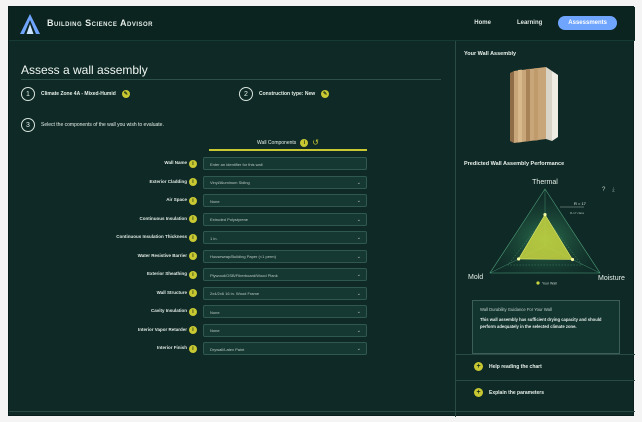 The height and width of the screenshot is (422, 642). What do you see at coordinates (545, 182) in the screenshot?
I see `radar-label-thermal: Thermal` at bounding box center [545, 182].